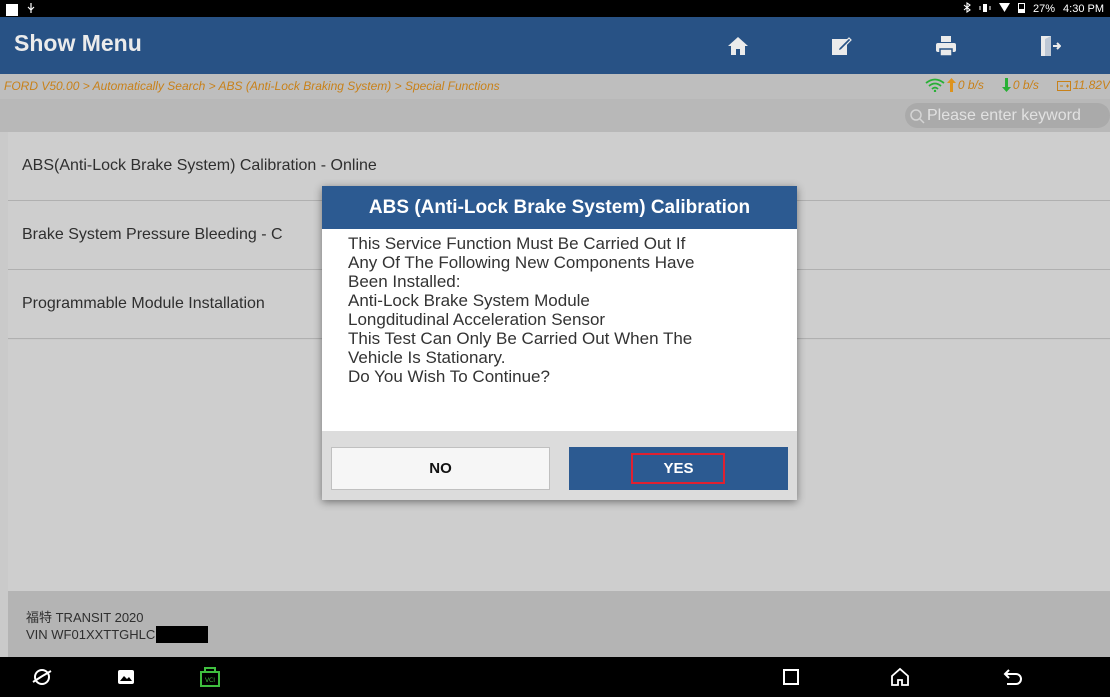 The width and height of the screenshot is (1110, 697). I want to click on planet-icon, so click(42, 677).